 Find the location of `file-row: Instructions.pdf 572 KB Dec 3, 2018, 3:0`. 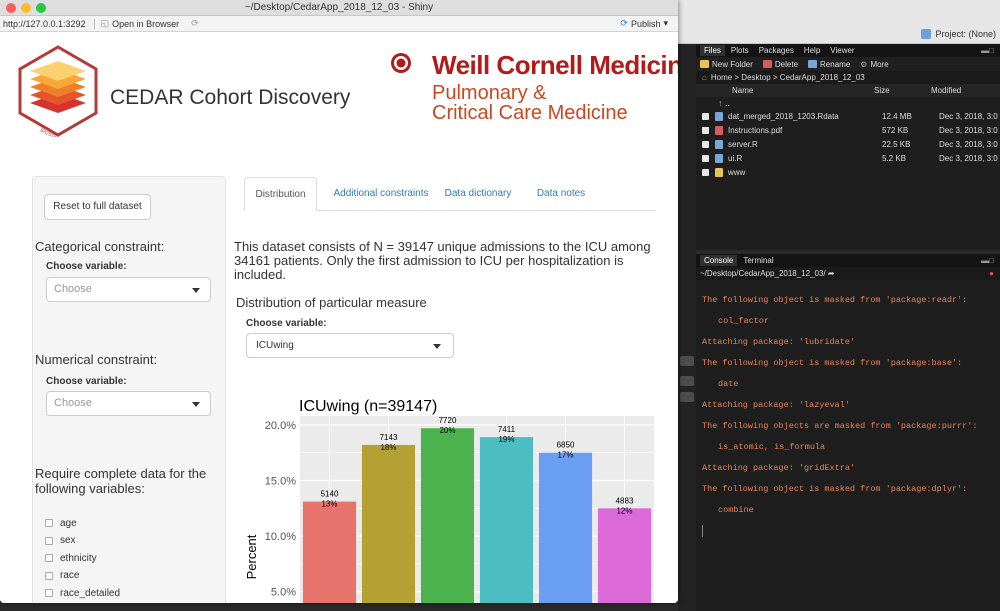

file-row: Instructions.pdf 572 KB Dec 3, 2018, 3:0 is located at coordinates (848, 130).